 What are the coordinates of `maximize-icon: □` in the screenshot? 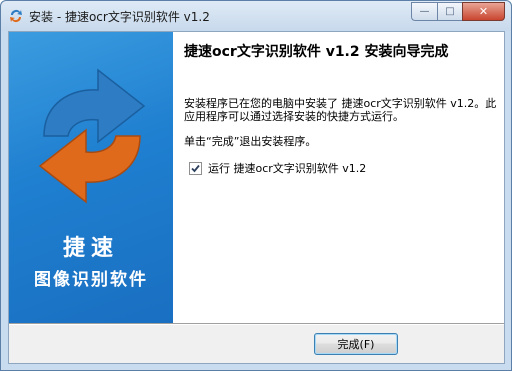 It's located at (450, 11).